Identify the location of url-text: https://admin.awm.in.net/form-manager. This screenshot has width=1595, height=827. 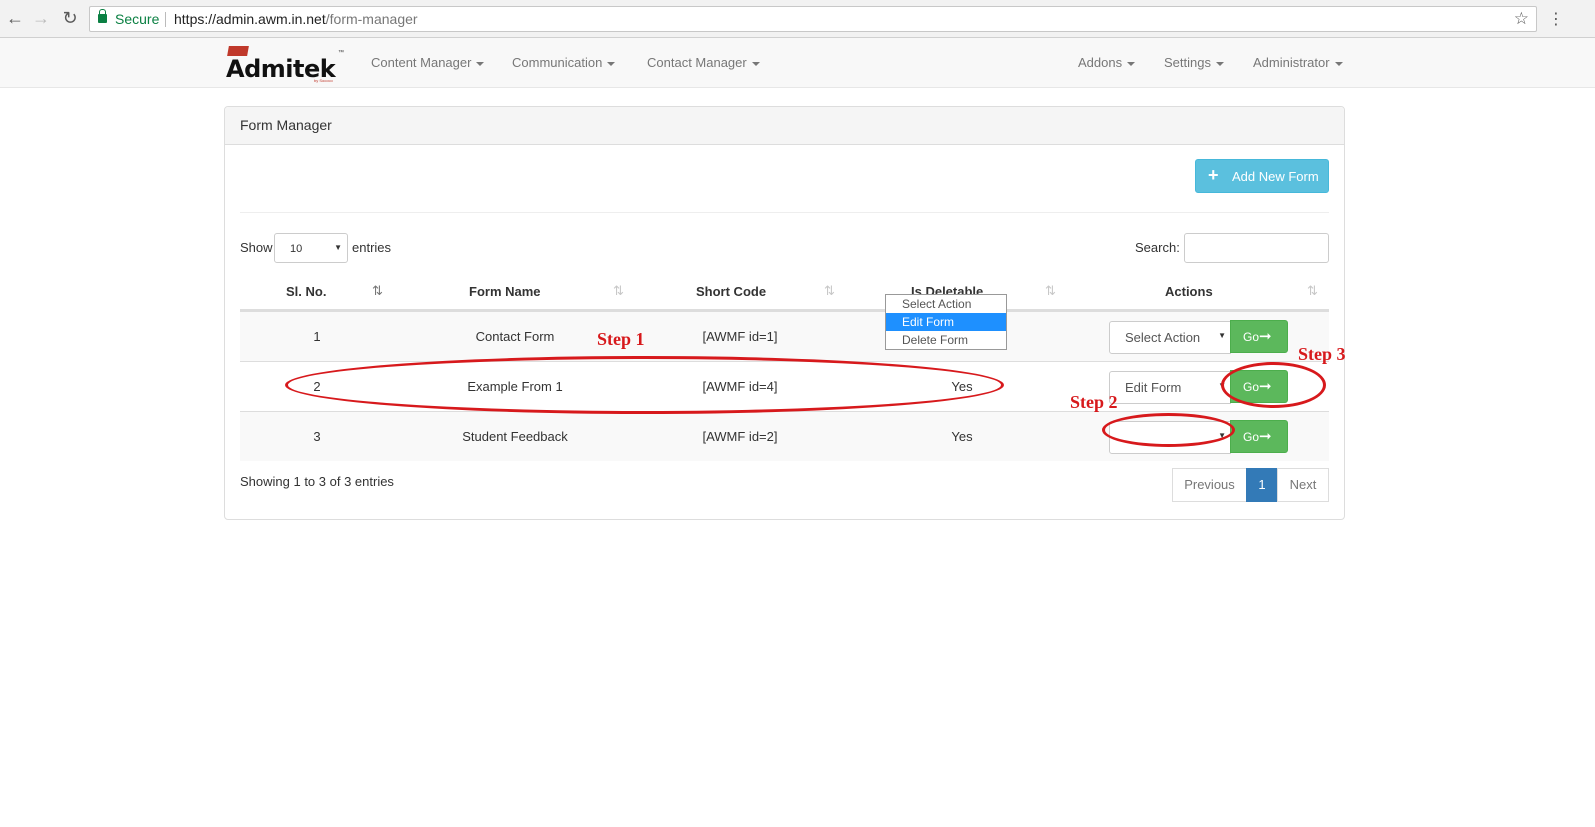
(296, 19).